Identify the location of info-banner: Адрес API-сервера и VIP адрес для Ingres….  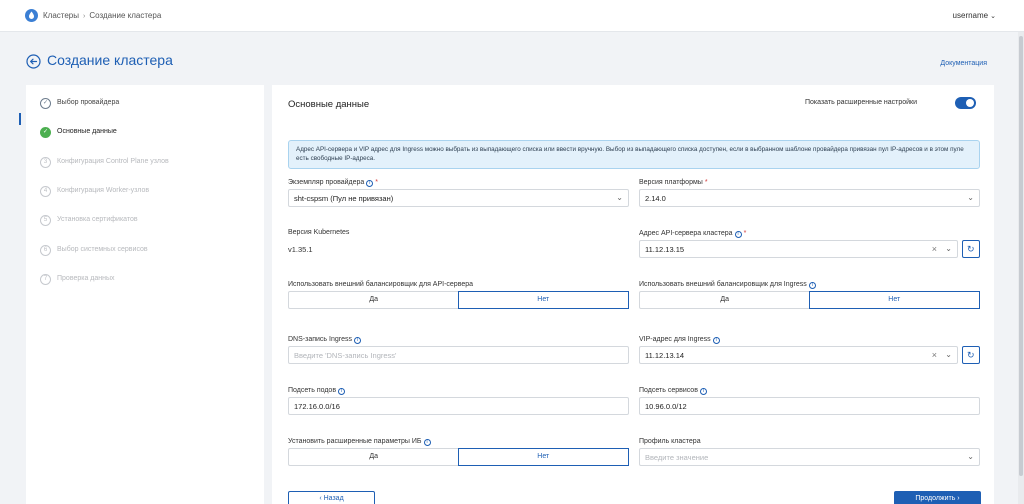
(634, 154).